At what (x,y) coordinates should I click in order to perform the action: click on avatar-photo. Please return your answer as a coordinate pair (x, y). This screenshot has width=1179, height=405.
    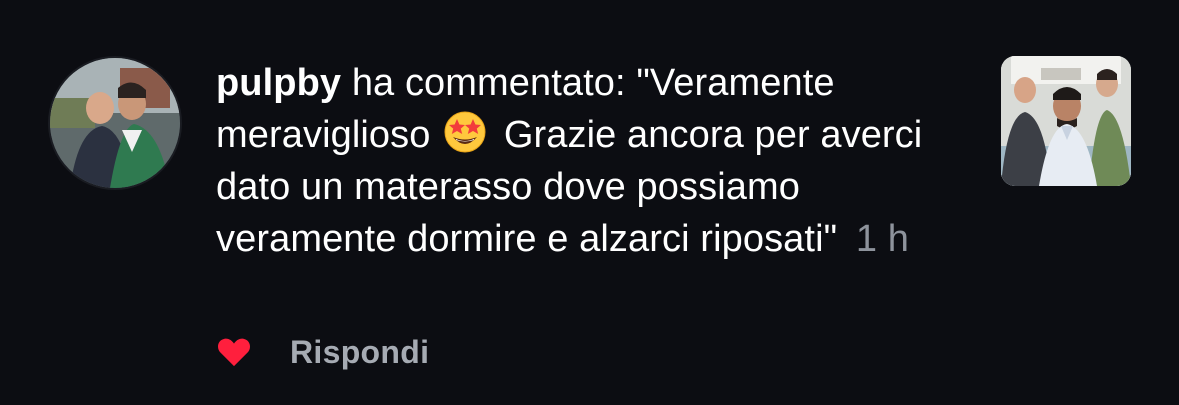
    Looking at the image, I should click on (115, 123).